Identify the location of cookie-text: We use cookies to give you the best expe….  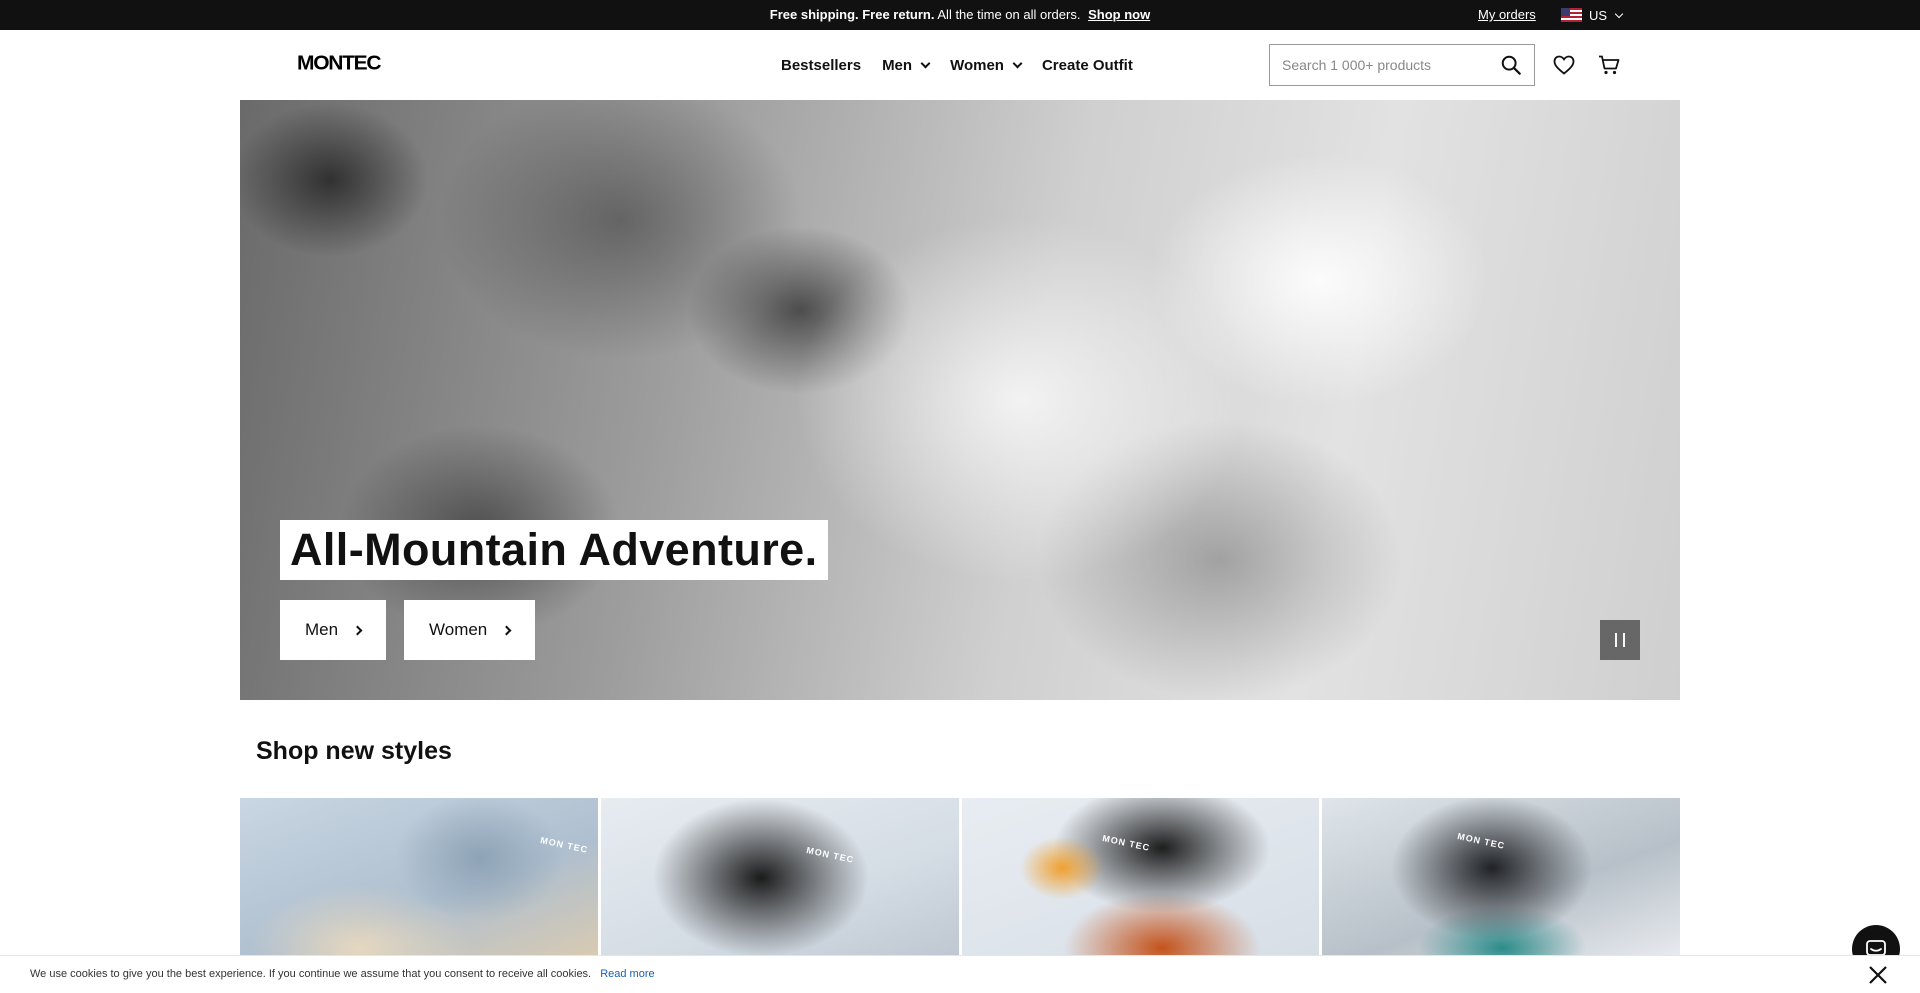
(342, 974).